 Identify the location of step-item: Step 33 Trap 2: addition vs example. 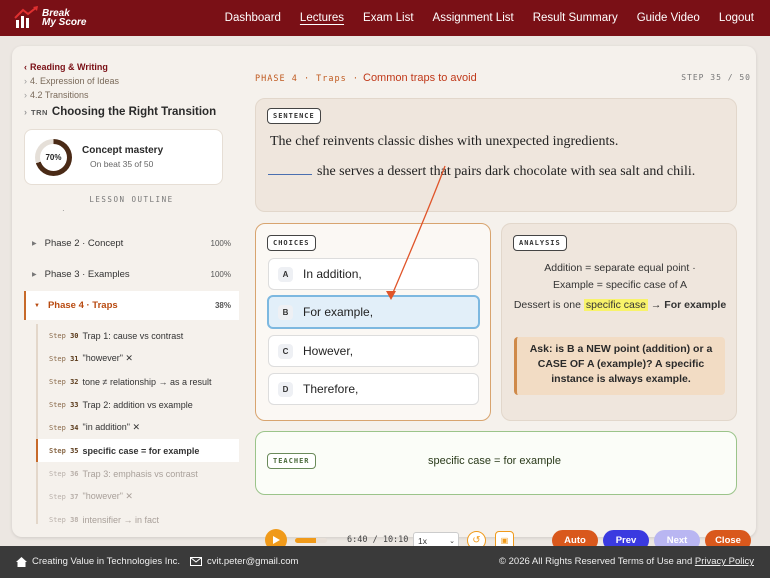
(138, 404).